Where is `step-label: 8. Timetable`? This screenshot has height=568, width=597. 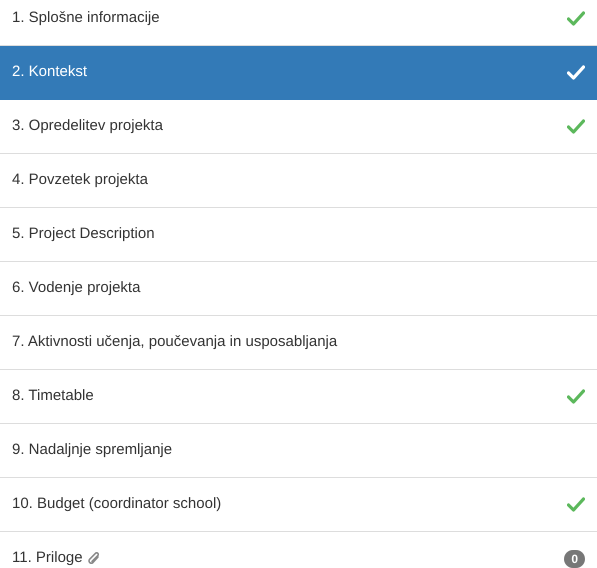
step-label: 8. Timetable is located at coordinates (53, 396).